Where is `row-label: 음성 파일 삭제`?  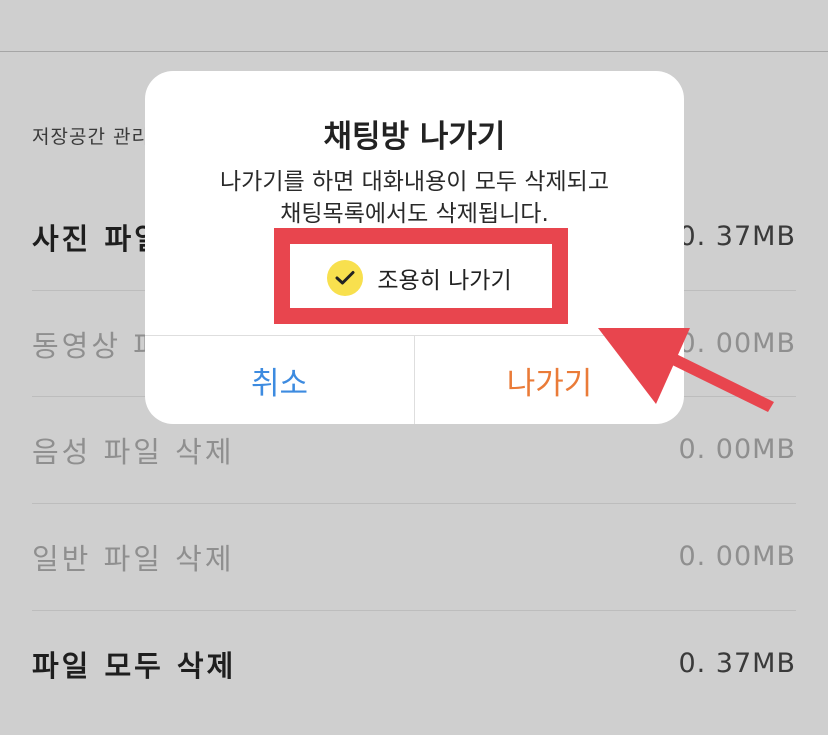
row-label: 음성 파일 삭제 is located at coordinates (133, 451).